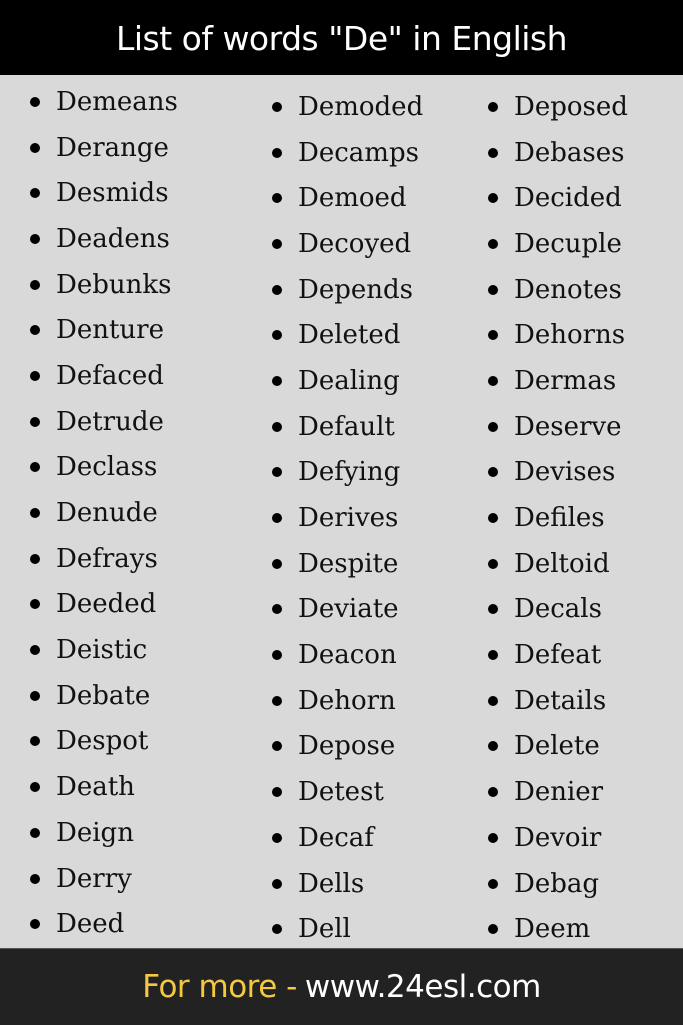 This screenshot has height=1025, width=683. Describe the element at coordinates (557, 883) in the screenshot. I see `word-text: Debag` at that location.